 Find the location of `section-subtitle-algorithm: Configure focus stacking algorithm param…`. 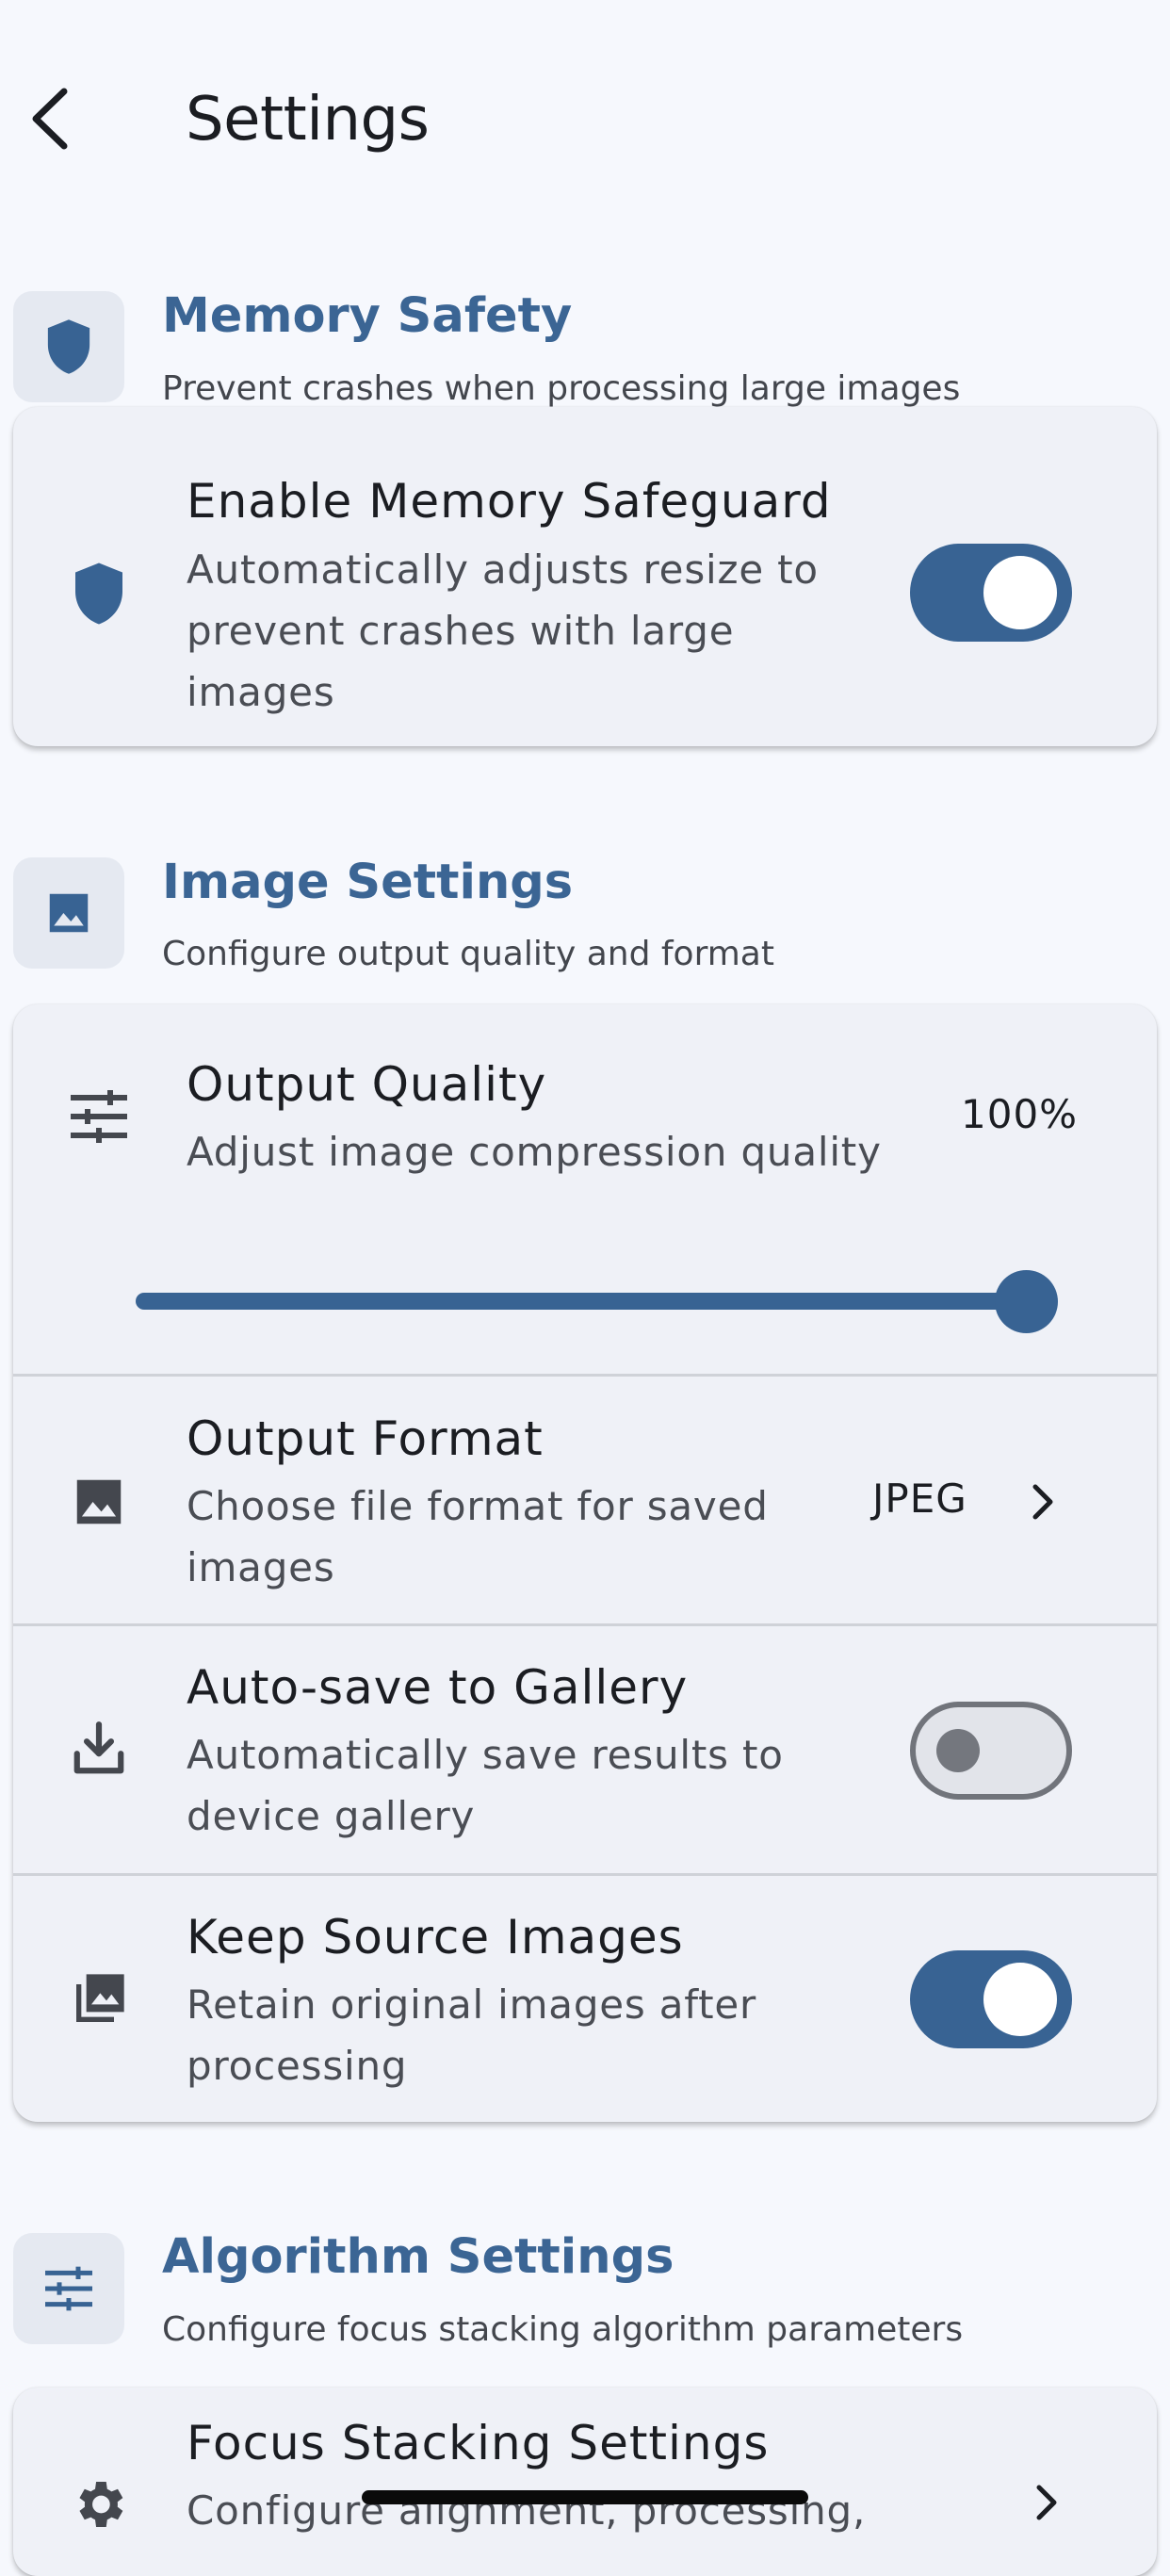

section-subtitle-algorithm: Configure focus stacking algorithm param… is located at coordinates (563, 2329).